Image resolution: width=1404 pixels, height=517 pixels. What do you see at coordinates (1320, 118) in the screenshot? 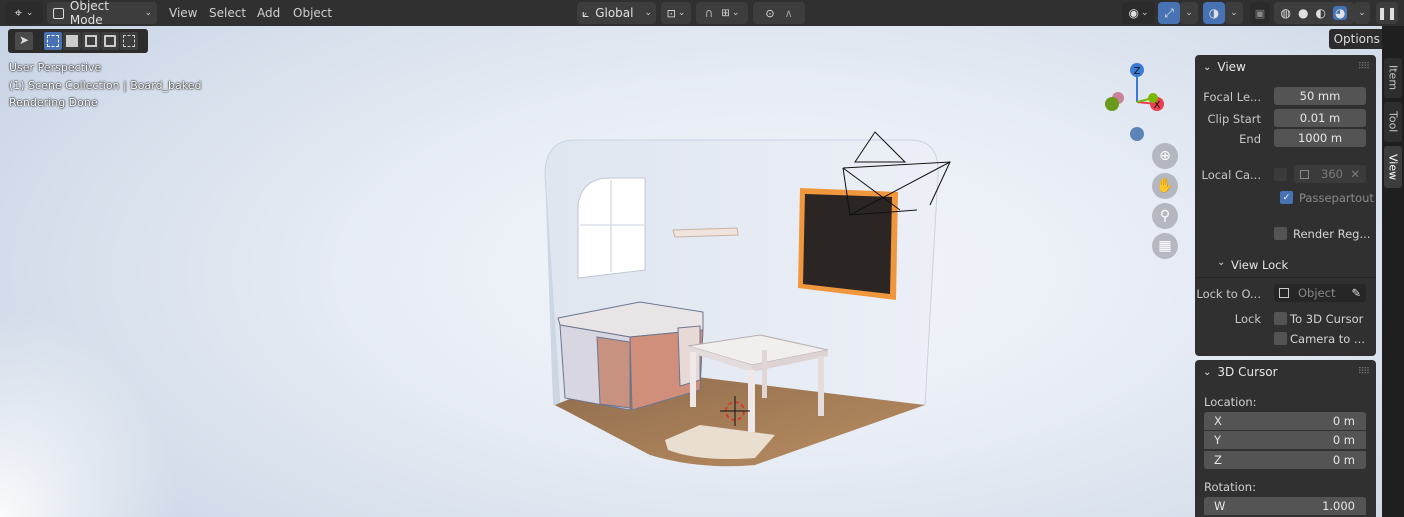
I see `clip-start-field: 0.01 m` at bounding box center [1320, 118].